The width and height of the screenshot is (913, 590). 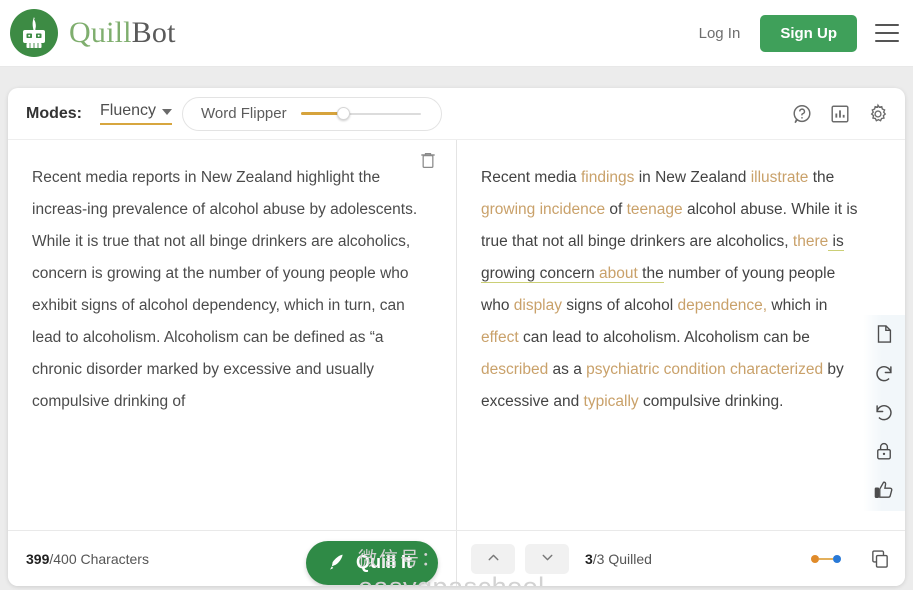 What do you see at coordinates (620, 305) in the screenshot?
I see `output-segment: signs of alcohol` at bounding box center [620, 305].